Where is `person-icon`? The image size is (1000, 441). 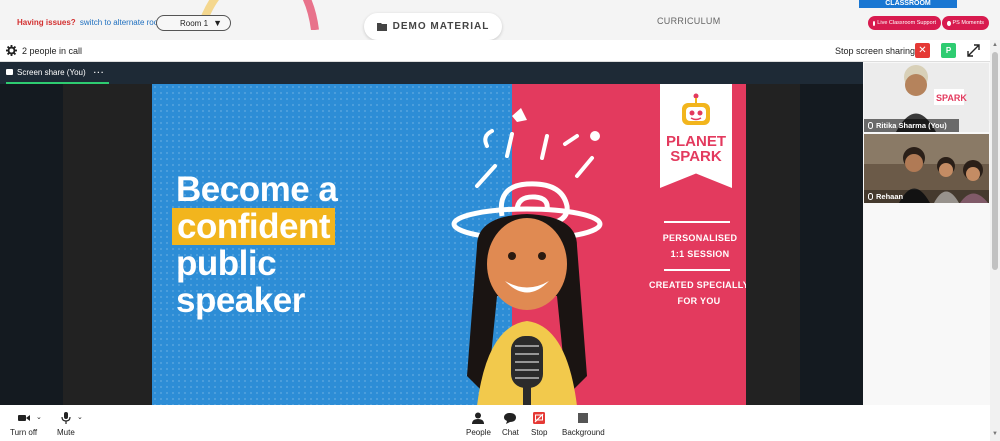
person-icon is located at coordinates (478, 418).